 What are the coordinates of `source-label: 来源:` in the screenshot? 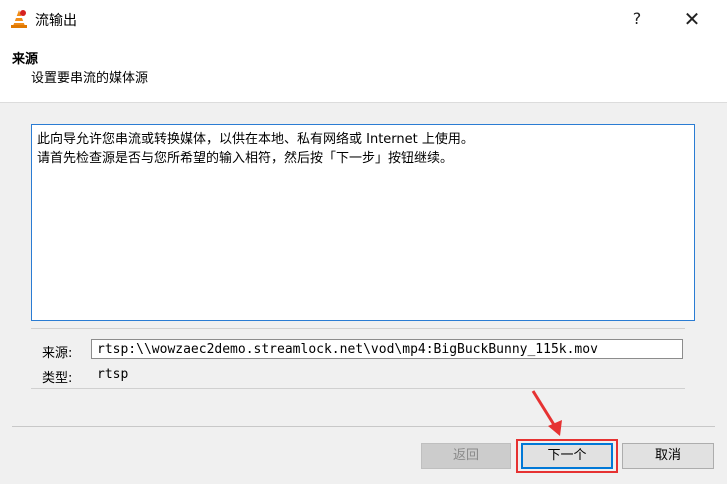 It's located at (57, 353).